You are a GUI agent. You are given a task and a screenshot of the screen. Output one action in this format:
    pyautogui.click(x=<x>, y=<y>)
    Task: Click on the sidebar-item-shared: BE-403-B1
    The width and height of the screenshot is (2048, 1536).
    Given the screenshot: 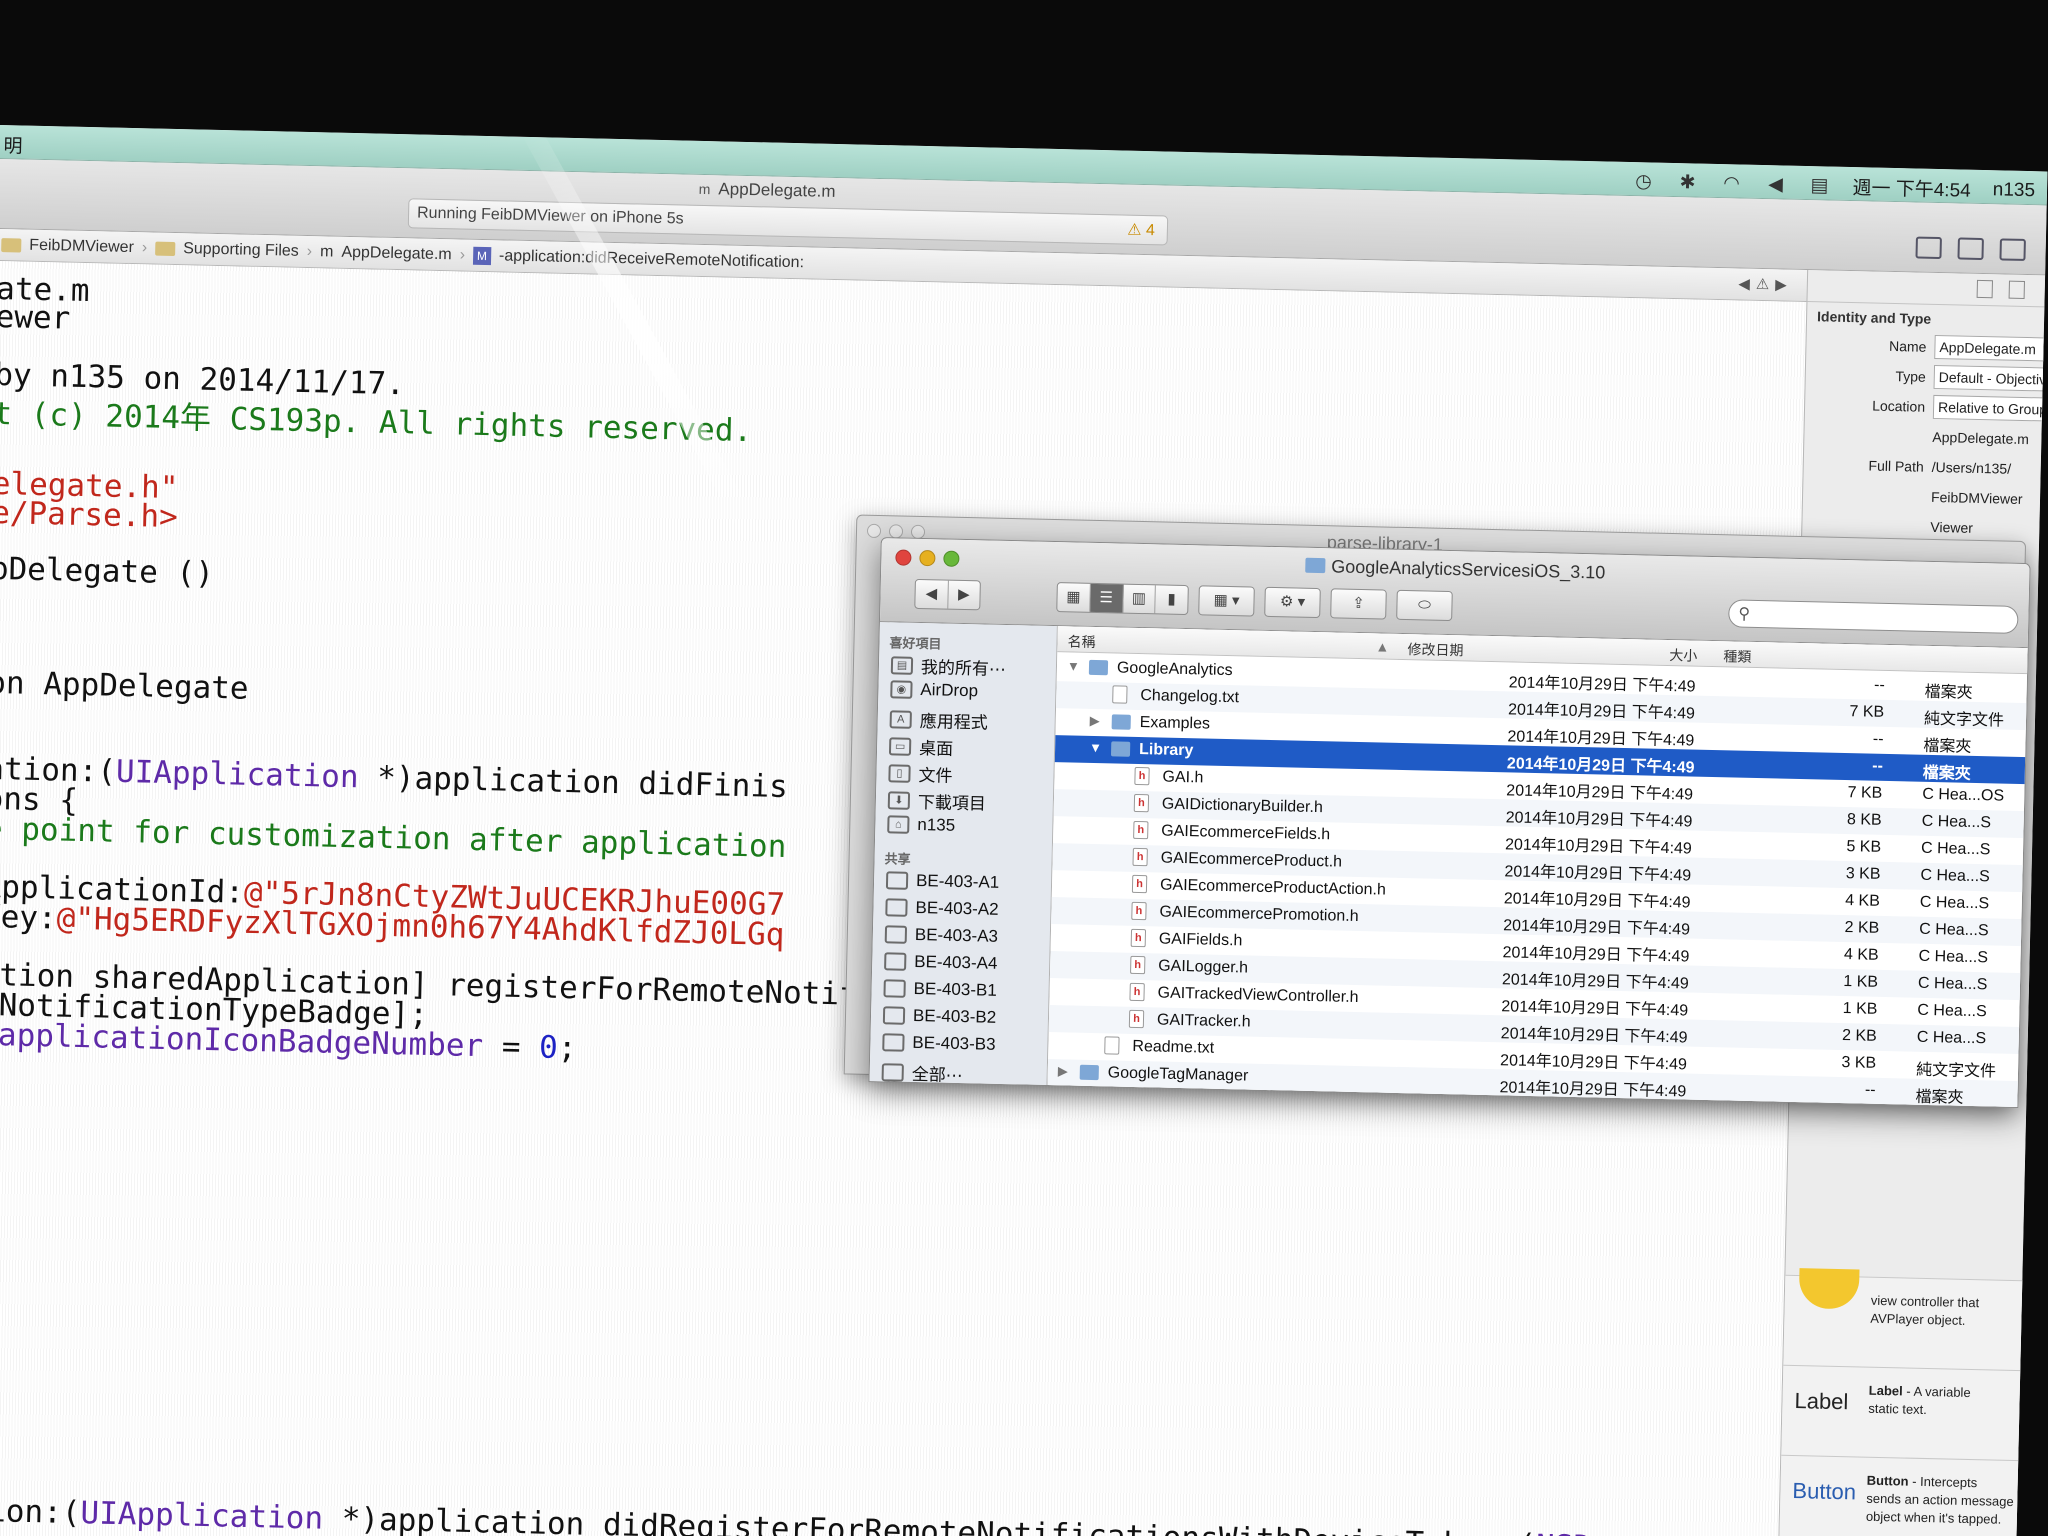 What is the action you would take?
    pyautogui.click(x=940, y=989)
    